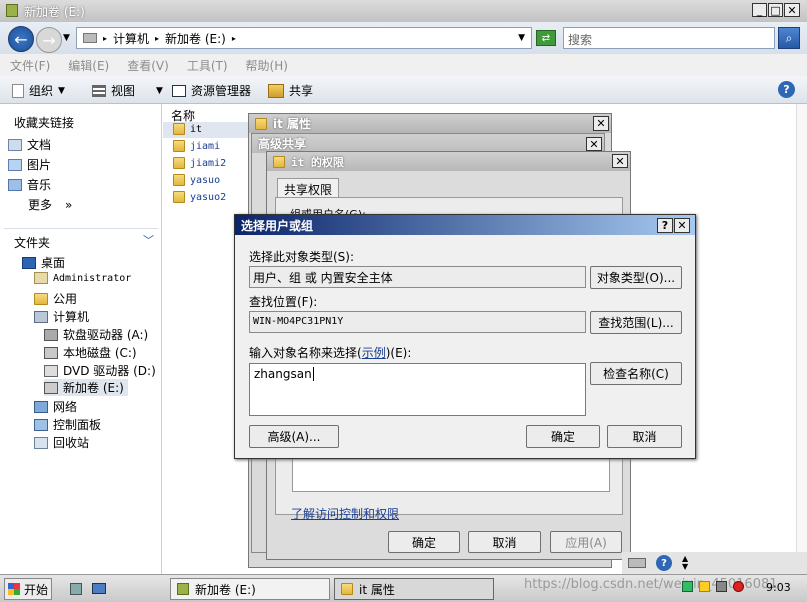  What do you see at coordinates (187, 129) in the screenshot?
I see `file-item: it` at bounding box center [187, 129].